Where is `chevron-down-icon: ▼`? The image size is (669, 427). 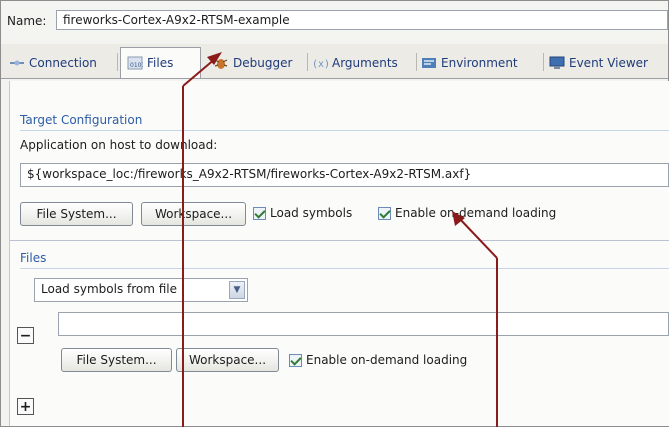 chevron-down-icon: ▼ is located at coordinates (237, 290).